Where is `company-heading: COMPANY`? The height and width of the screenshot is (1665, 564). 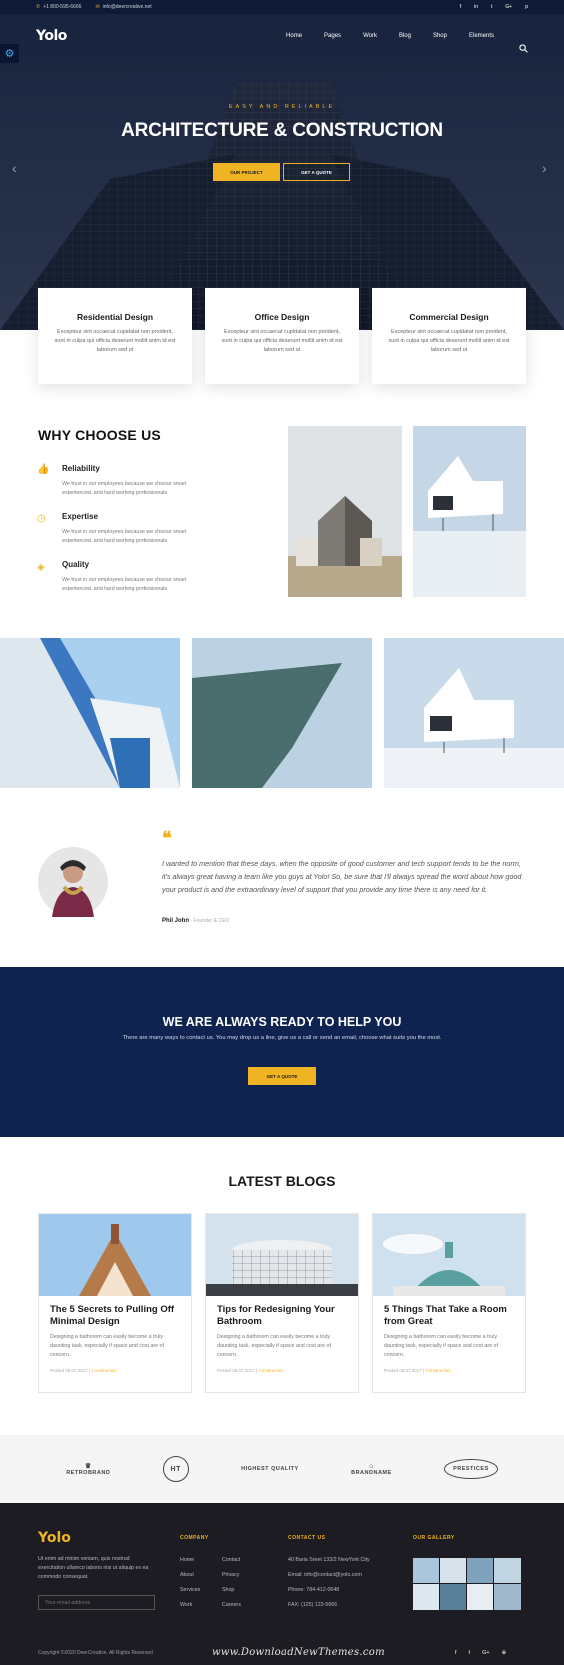 company-heading: COMPANY is located at coordinates (194, 1538).